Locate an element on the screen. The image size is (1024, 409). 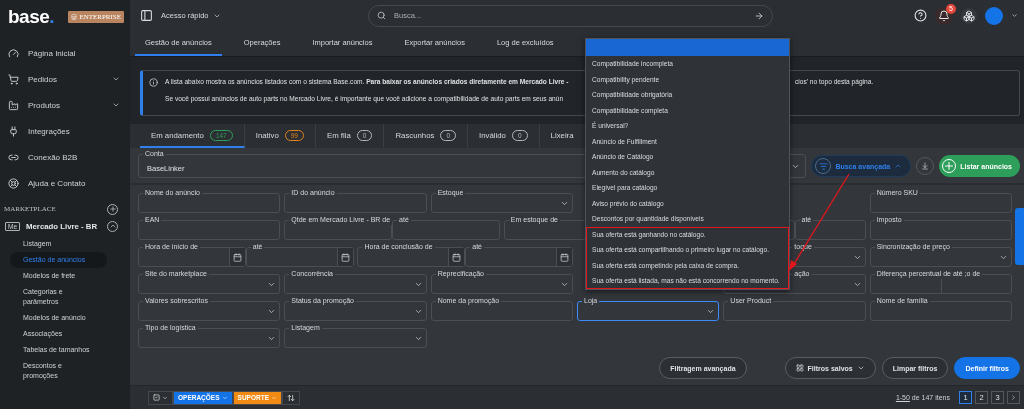
search-icon is located at coordinates (381, 16).